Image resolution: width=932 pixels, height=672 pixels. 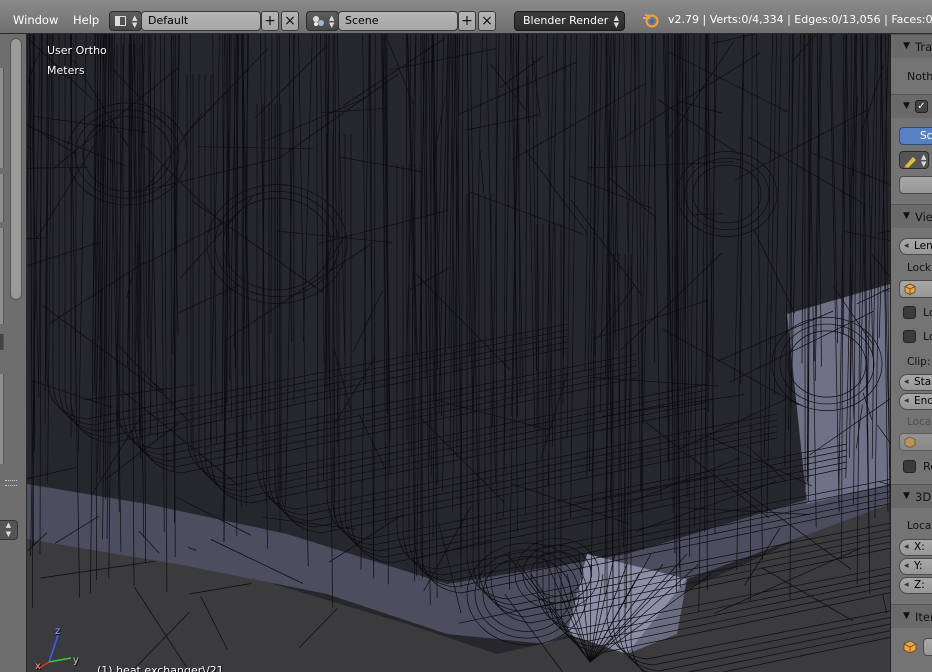 I want to click on menu-help: Help, so click(x=86, y=20).